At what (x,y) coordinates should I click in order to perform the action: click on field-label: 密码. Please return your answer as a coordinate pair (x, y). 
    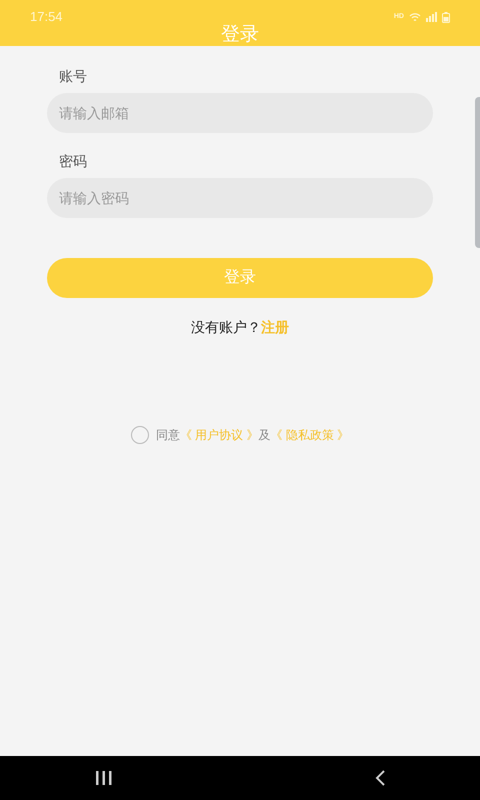
    Looking at the image, I should click on (73, 161).